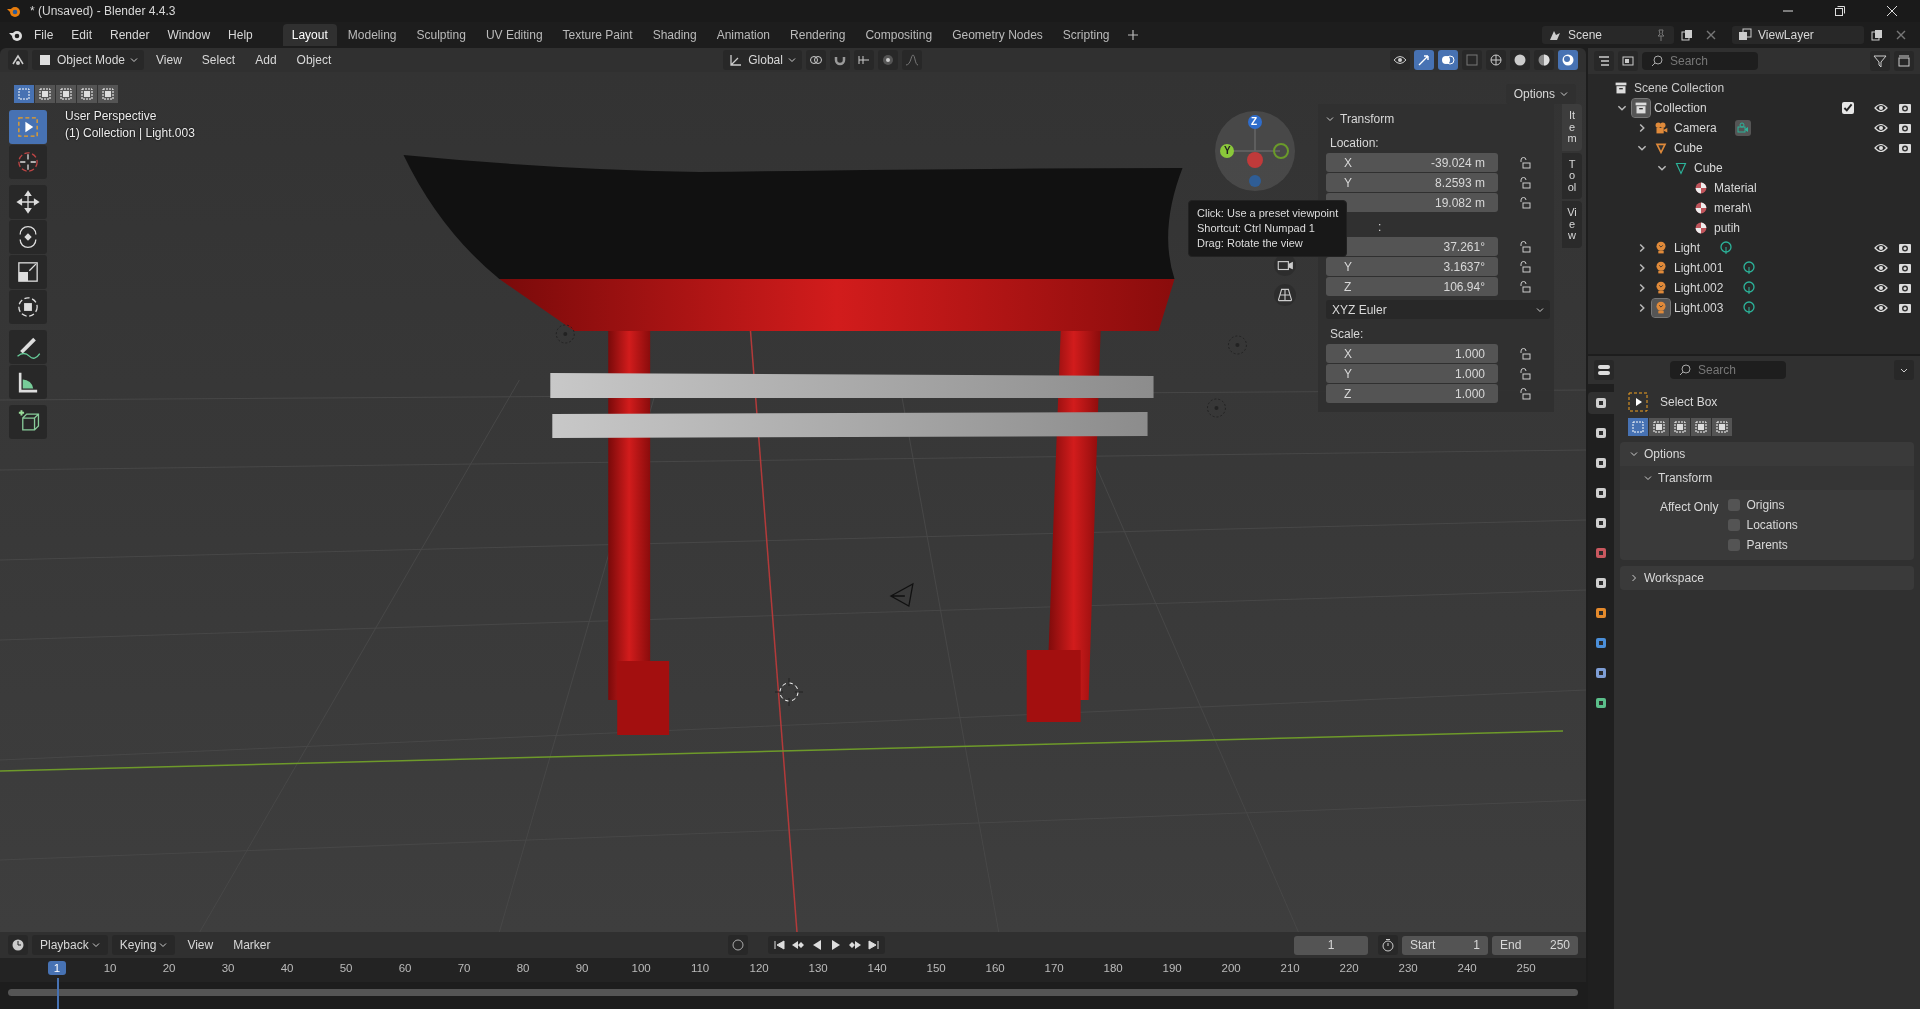  What do you see at coordinates (28, 202) in the screenshot?
I see `move-tool-icon` at bounding box center [28, 202].